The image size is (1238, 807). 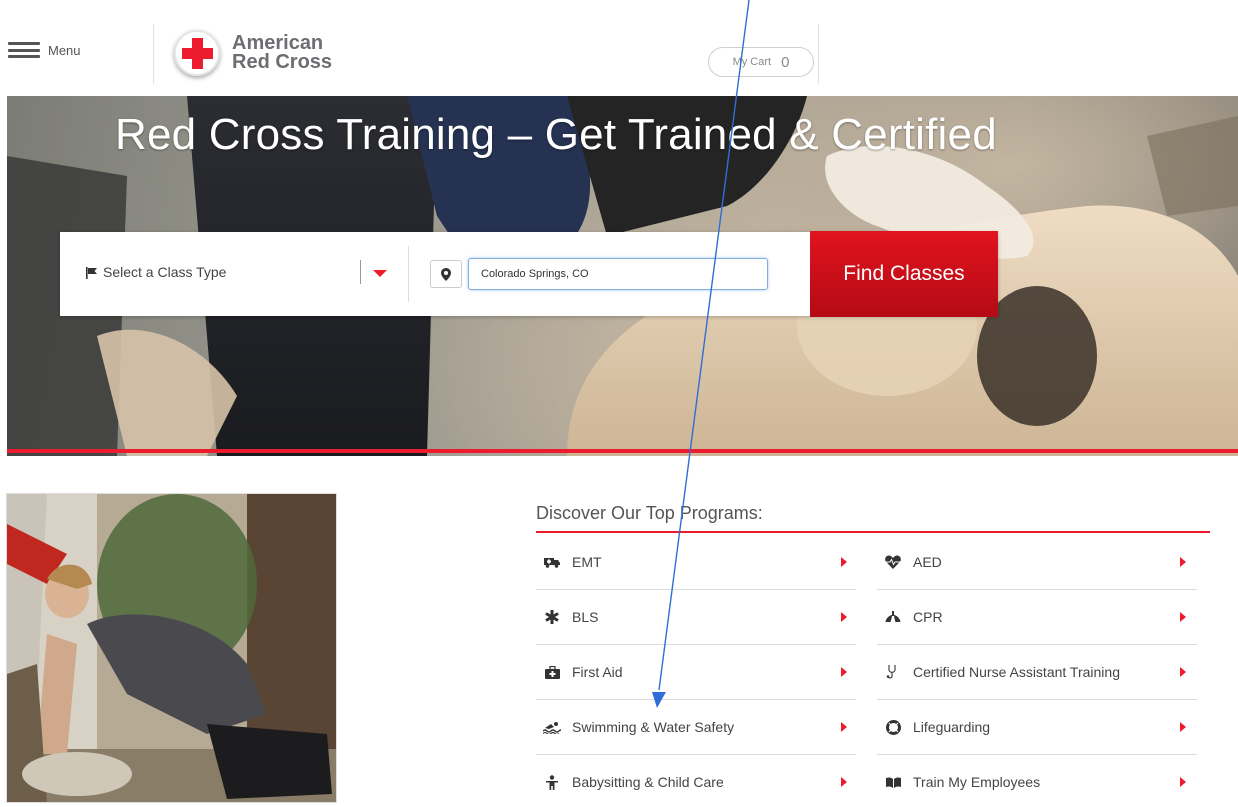 What do you see at coordinates (619, 48) in the screenshot?
I see `site-header: Menu American Red Cross My Cart 0` at bounding box center [619, 48].